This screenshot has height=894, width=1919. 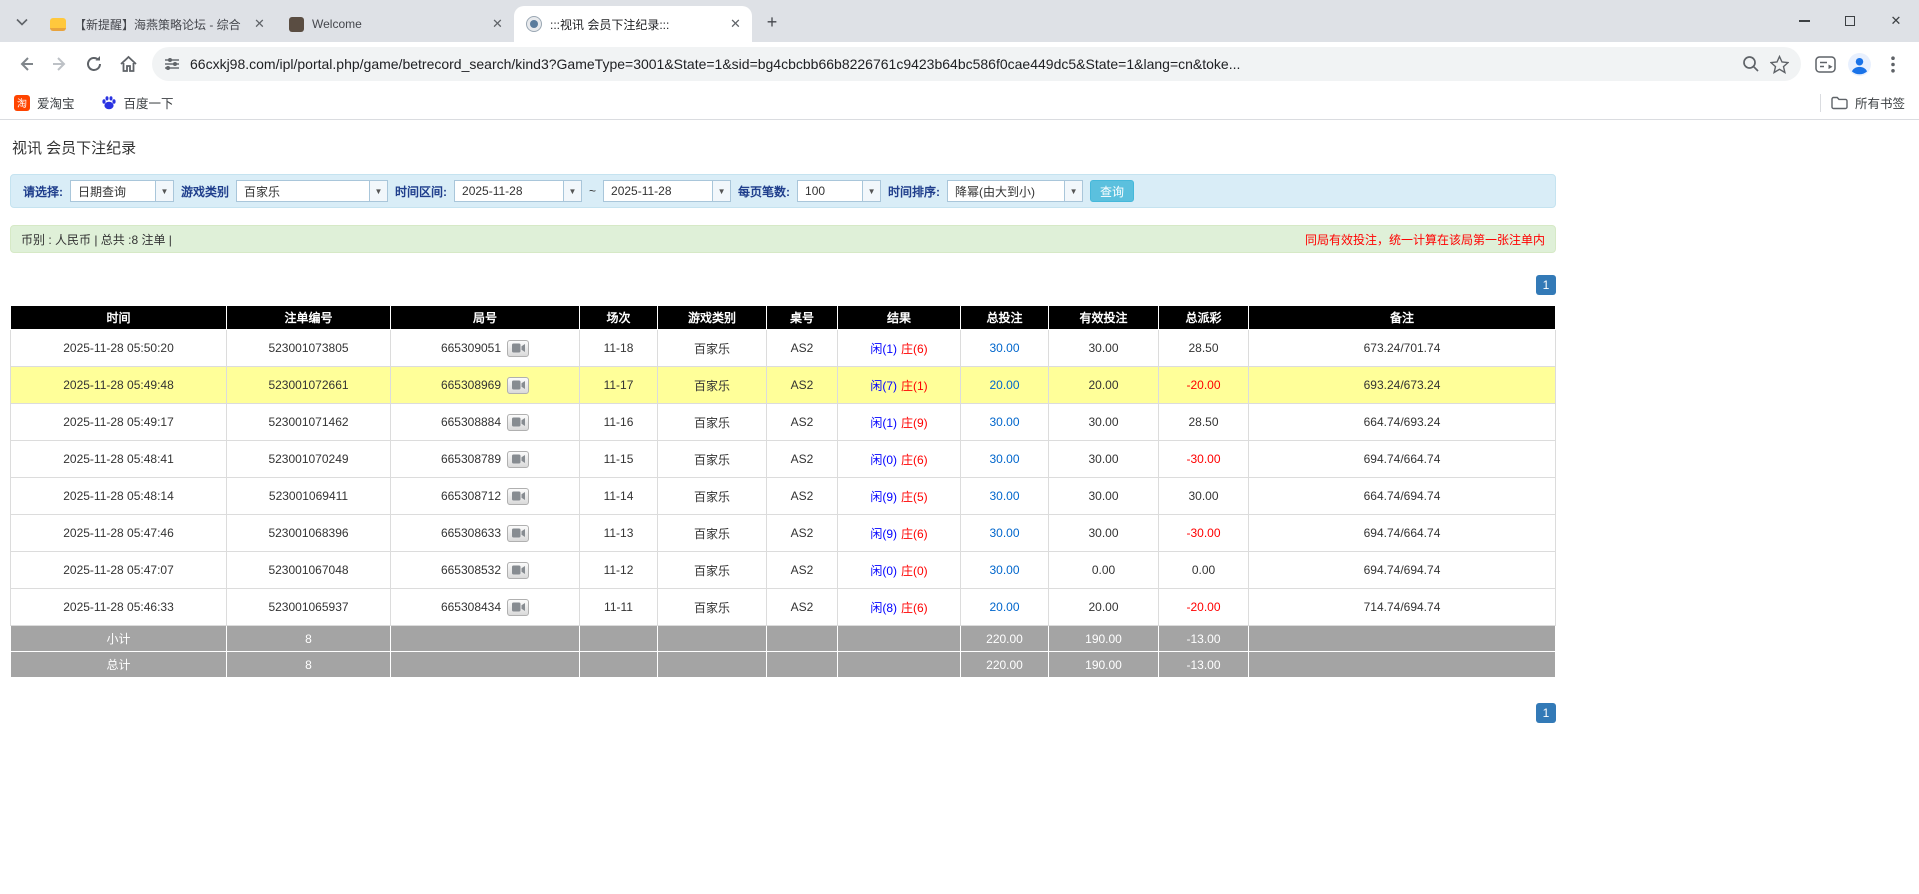 I want to click on tune-icon, so click(x=172, y=64).